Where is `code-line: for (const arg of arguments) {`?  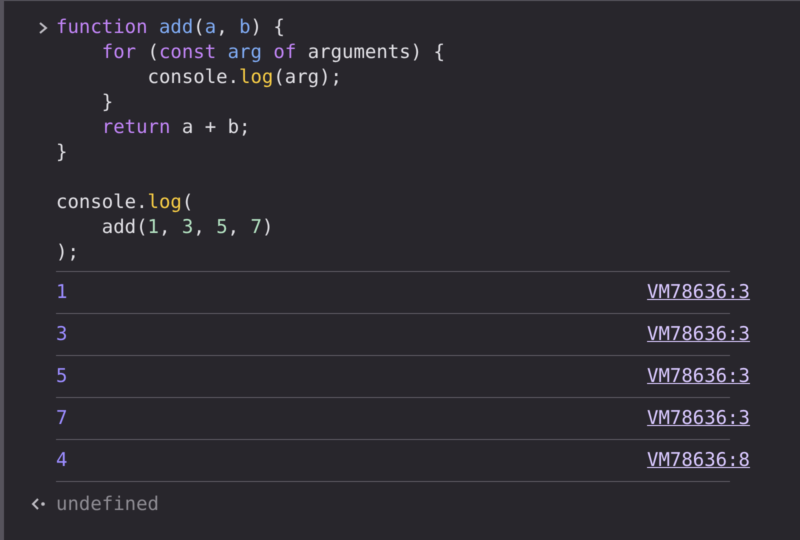 code-line: for (const arg of arguments) { is located at coordinates (272, 52).